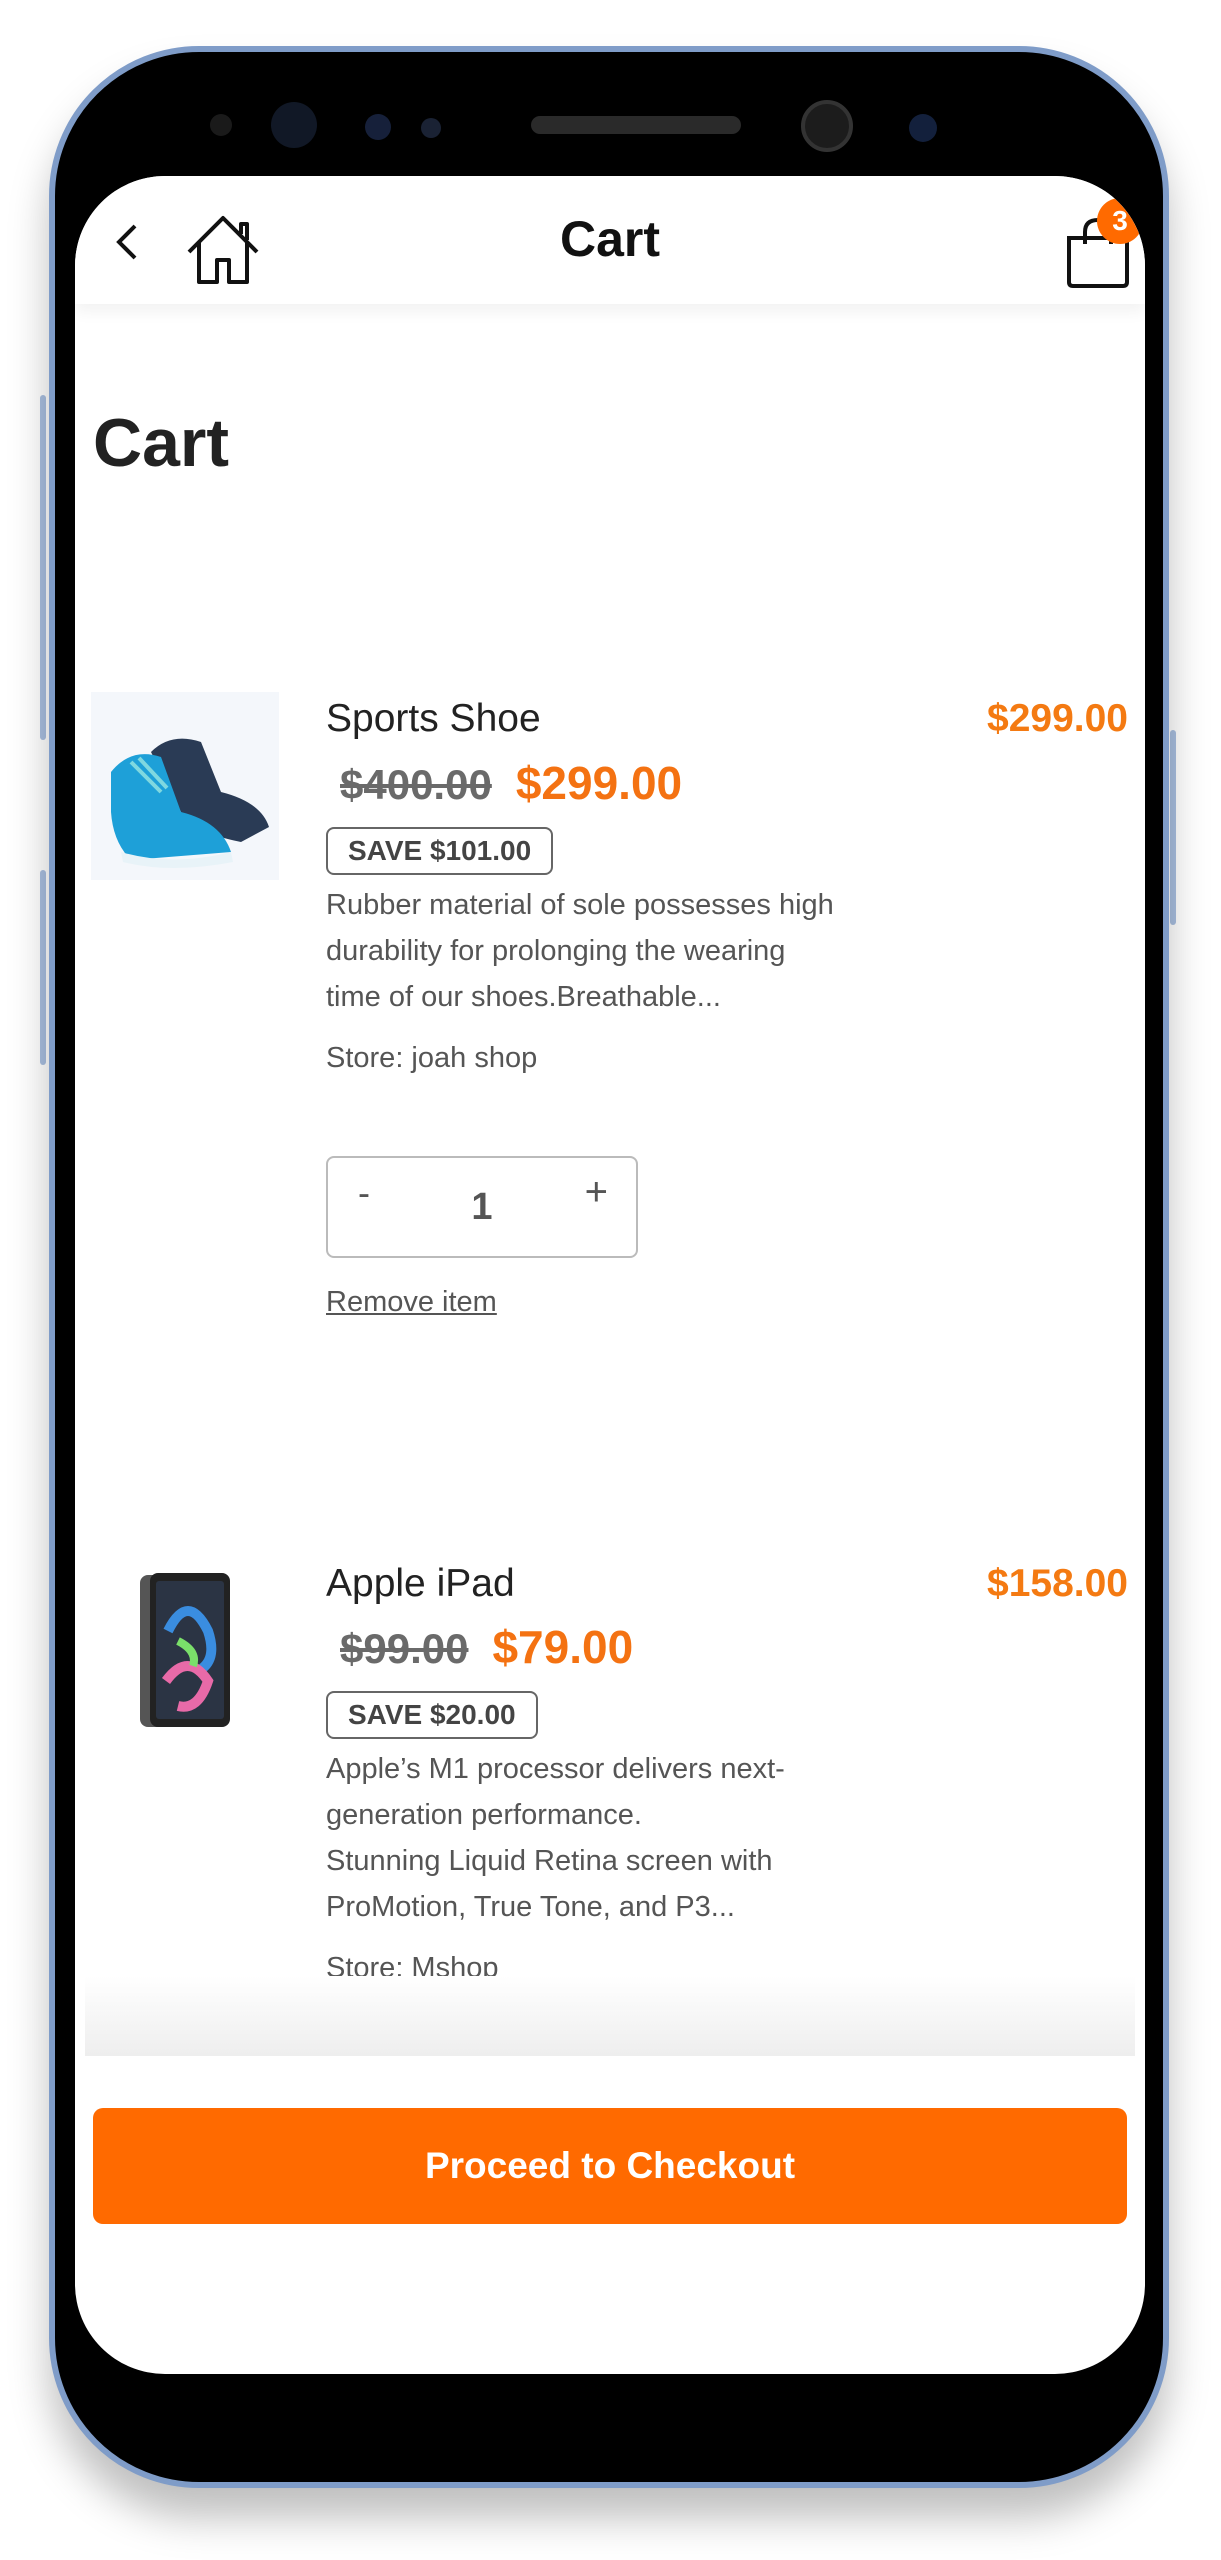 This screenshot has height=2560, width=1221. I want to click on speaker-grille, so click(636, 125).